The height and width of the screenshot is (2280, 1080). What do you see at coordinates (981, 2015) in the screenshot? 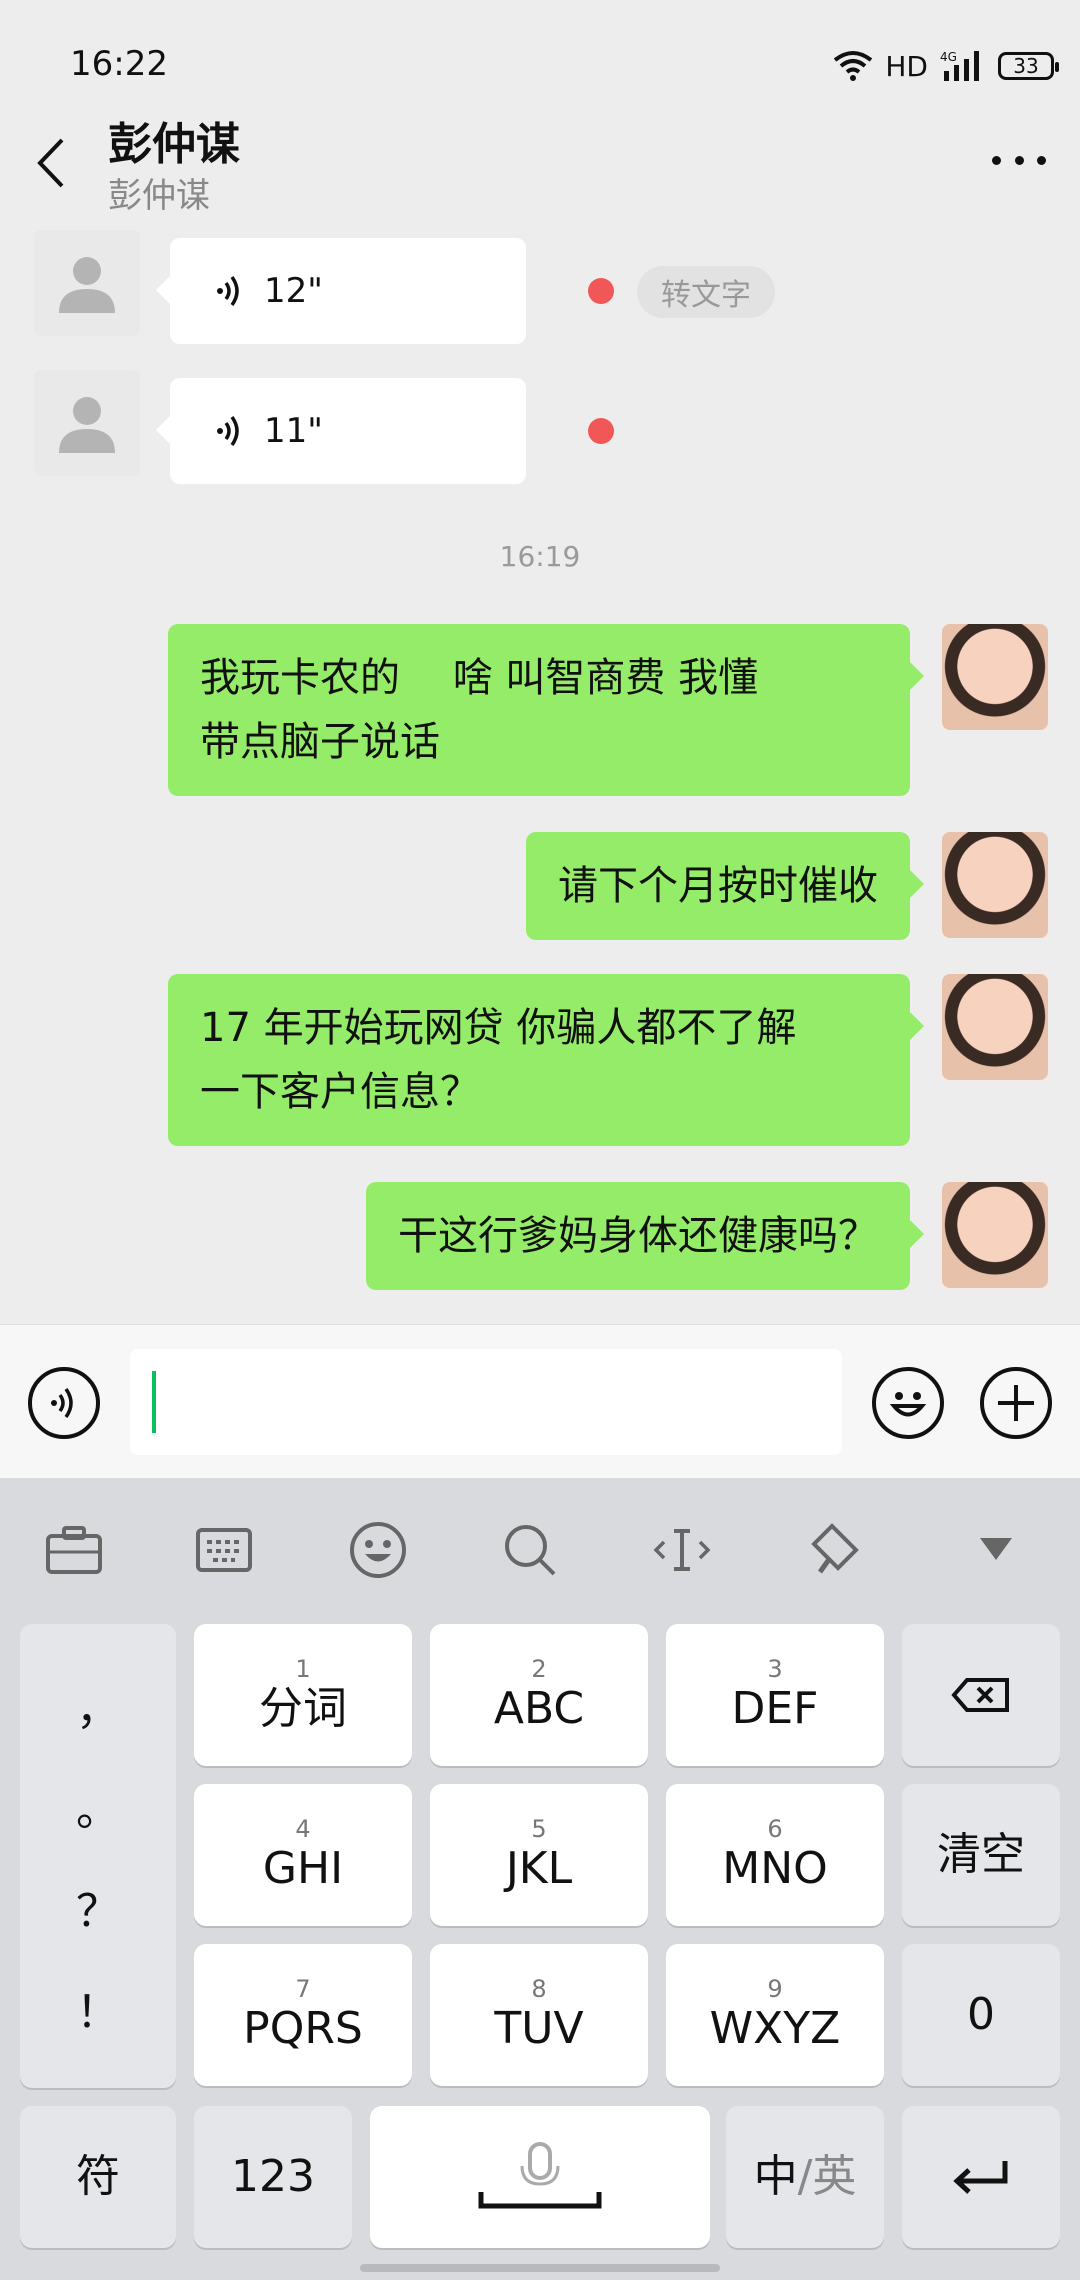
I see `key-0: 0` at bounding box center [981, 2015].